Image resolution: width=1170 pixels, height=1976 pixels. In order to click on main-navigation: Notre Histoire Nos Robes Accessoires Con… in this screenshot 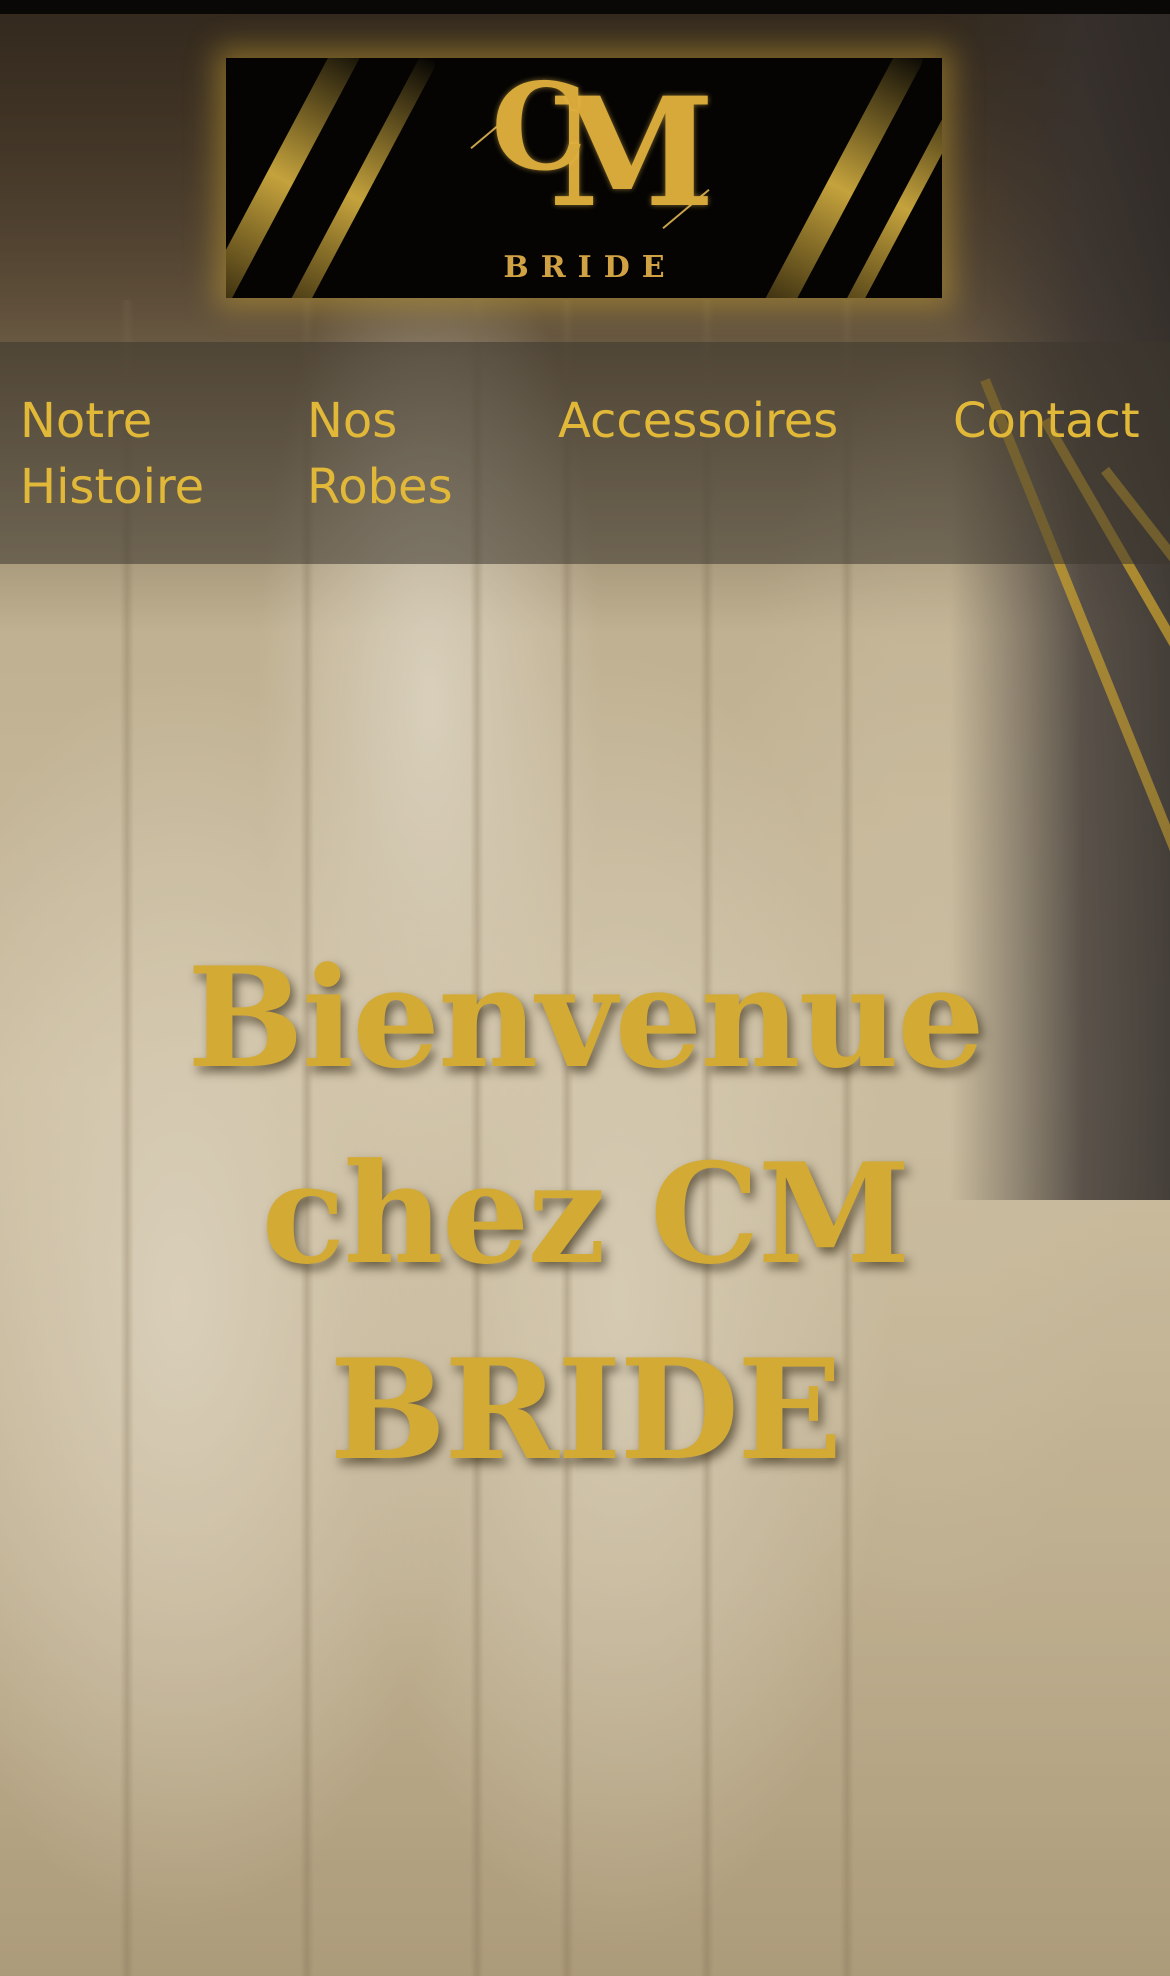, I will do `click(585, 453)`.